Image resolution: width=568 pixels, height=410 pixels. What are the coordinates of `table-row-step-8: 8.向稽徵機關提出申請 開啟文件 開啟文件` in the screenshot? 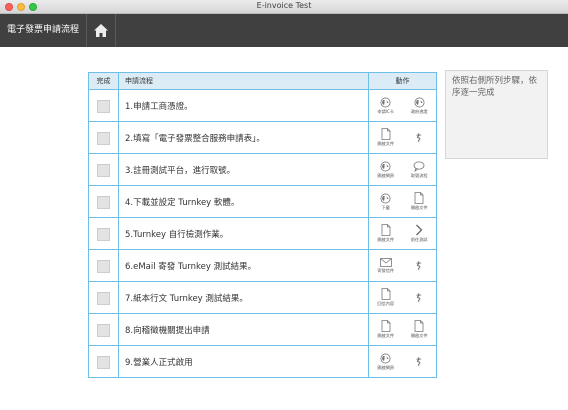 It's located at (262, 329).